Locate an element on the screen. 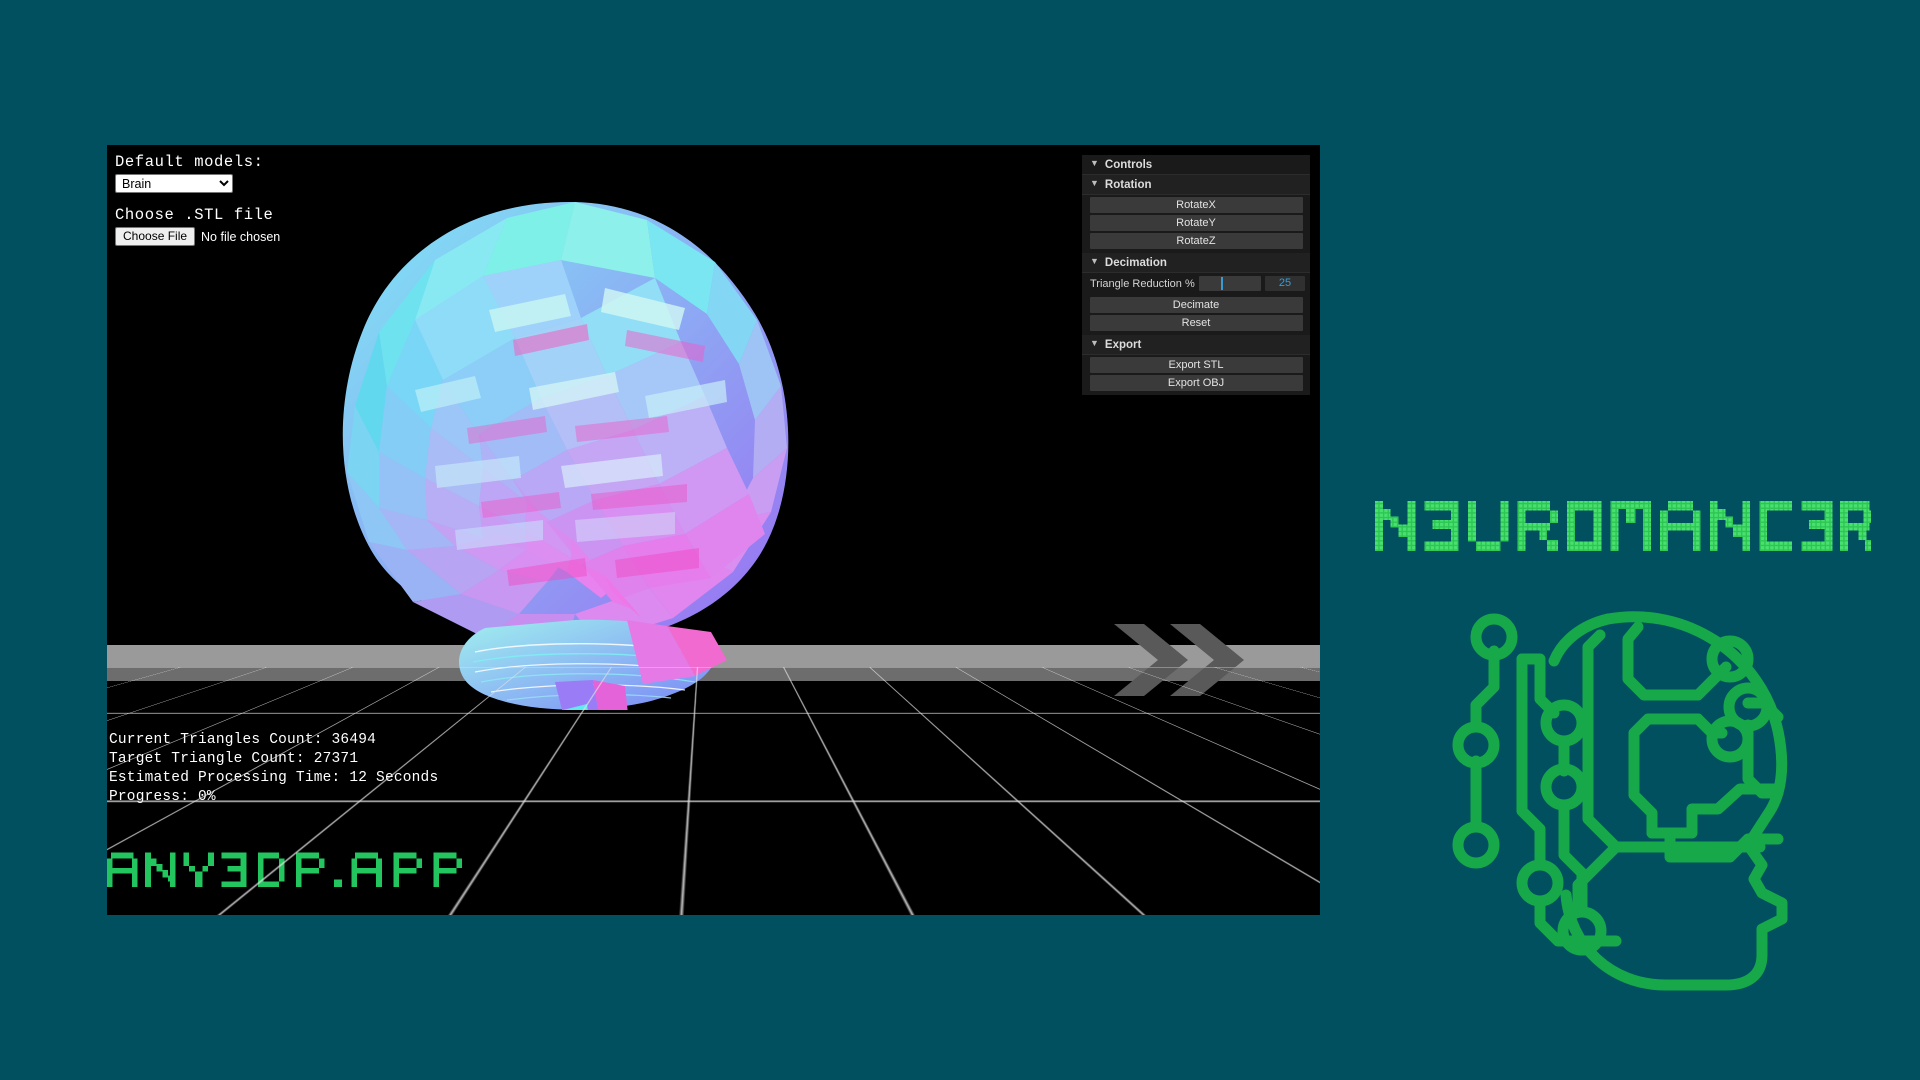 The width and height of the screenshot is (1920, 1080). triangle-reduction-value: 25 is located at coordinates (1285, 283).